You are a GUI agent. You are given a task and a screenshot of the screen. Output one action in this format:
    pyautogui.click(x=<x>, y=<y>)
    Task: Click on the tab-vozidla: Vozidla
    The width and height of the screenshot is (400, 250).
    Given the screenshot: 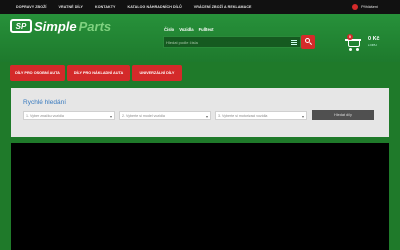 What is the action you would take?
    pyautogui.click(x=186, y=29)
    